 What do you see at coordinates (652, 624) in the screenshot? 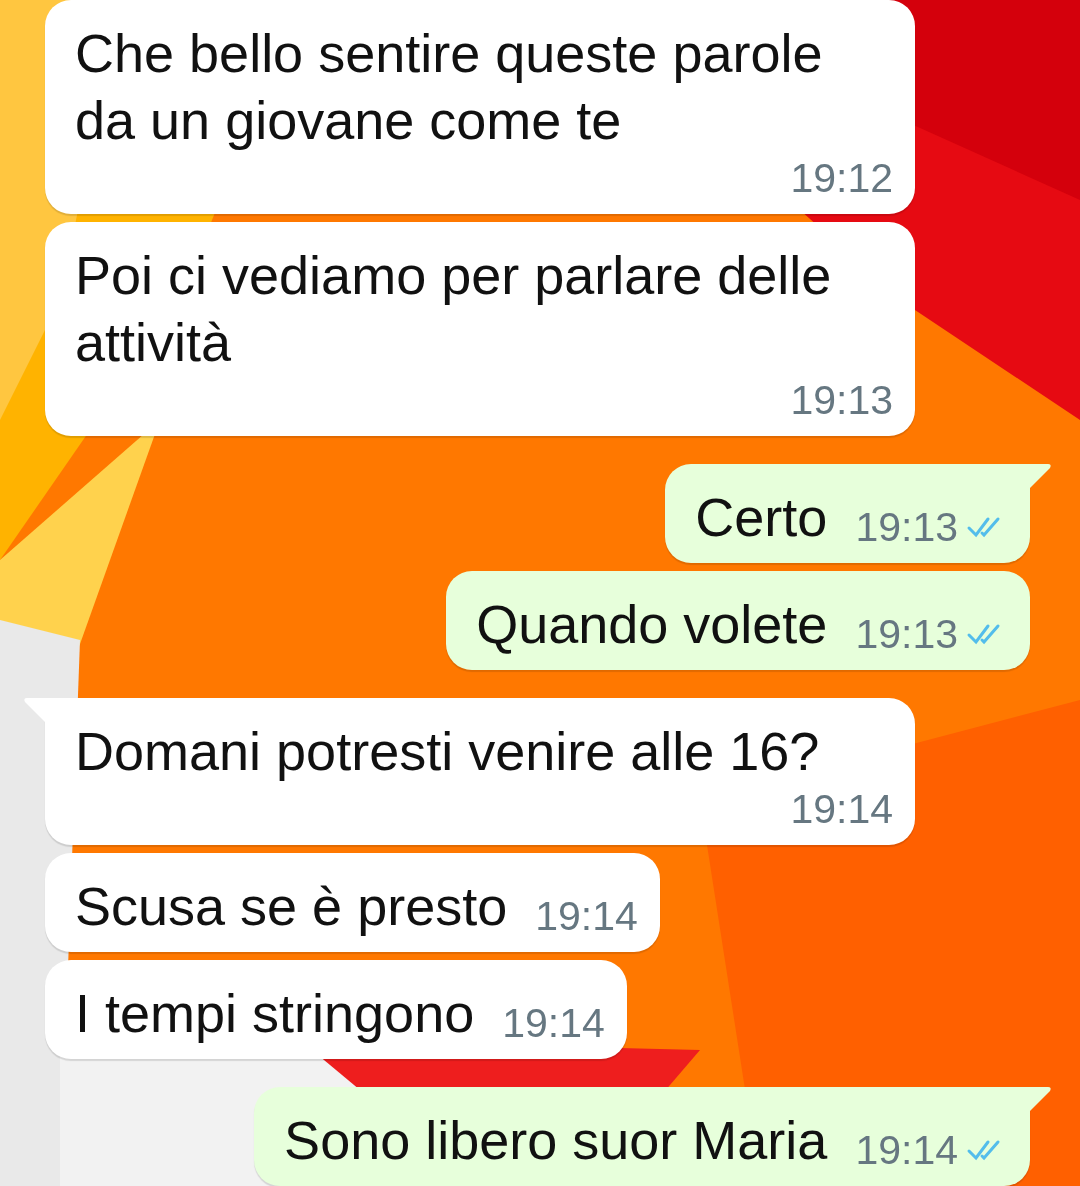
I see `message-text: Quando volete` at bounding box center [652, 624].